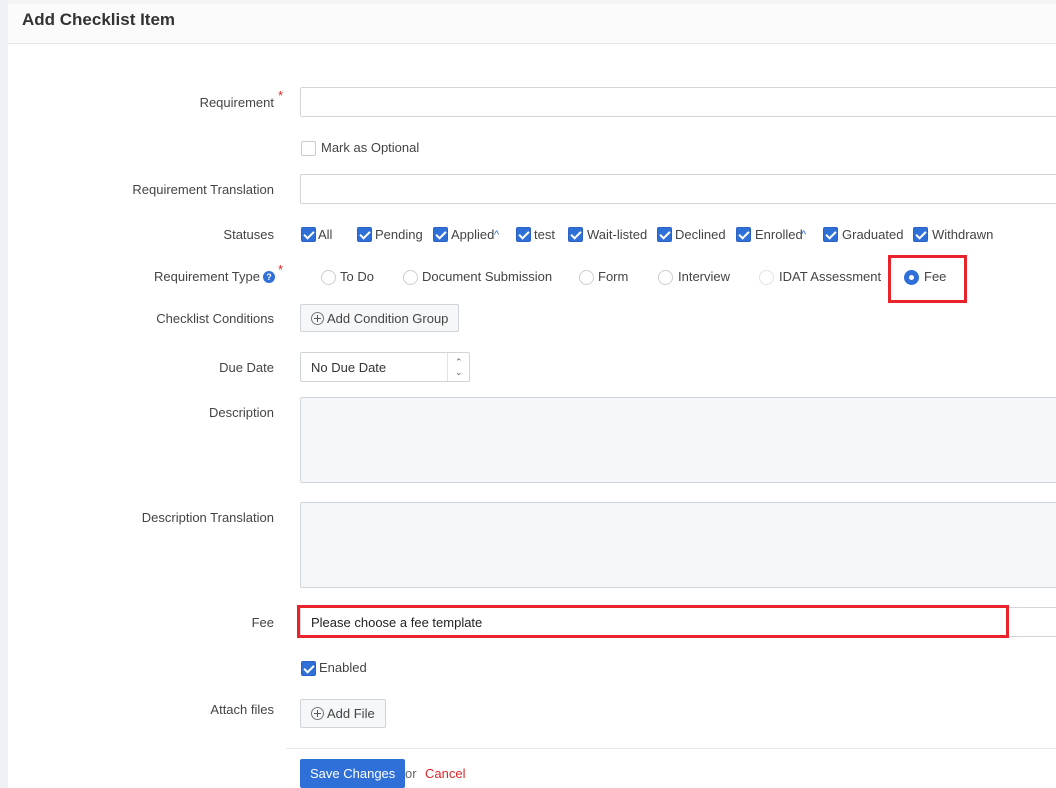  What do you see at coordinates (653, 621) in the screenshot?
I see `fee-field-highlight` at bounding box center [653, 621].